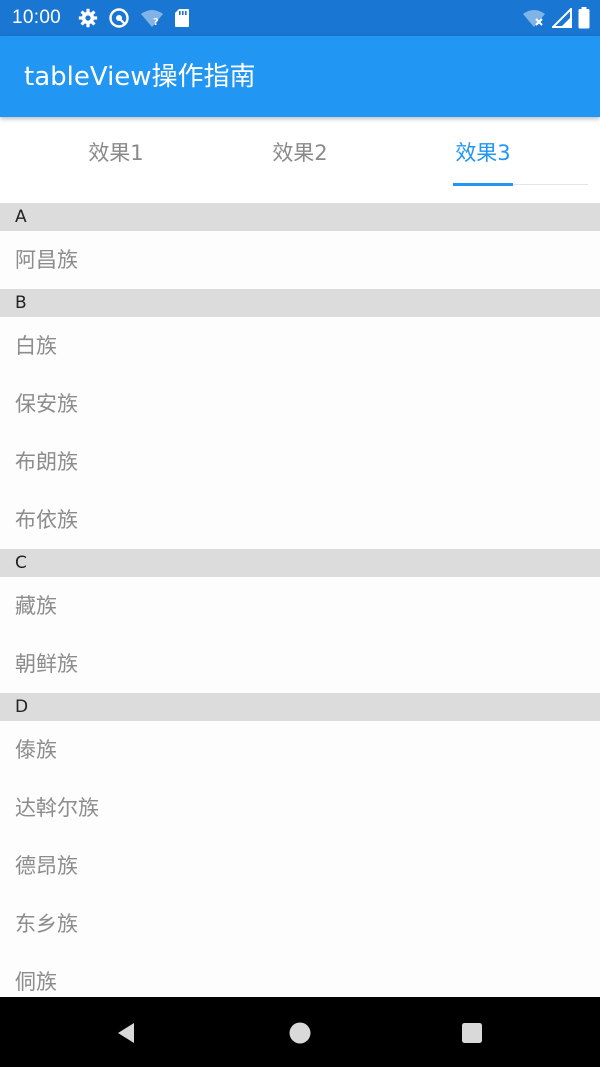 Image resolution: width=600 pixels, height=1067 pixels. Describe the element at coordinates (300, 866) in the screenshot. I see `list-item: 德昂族` at that location.